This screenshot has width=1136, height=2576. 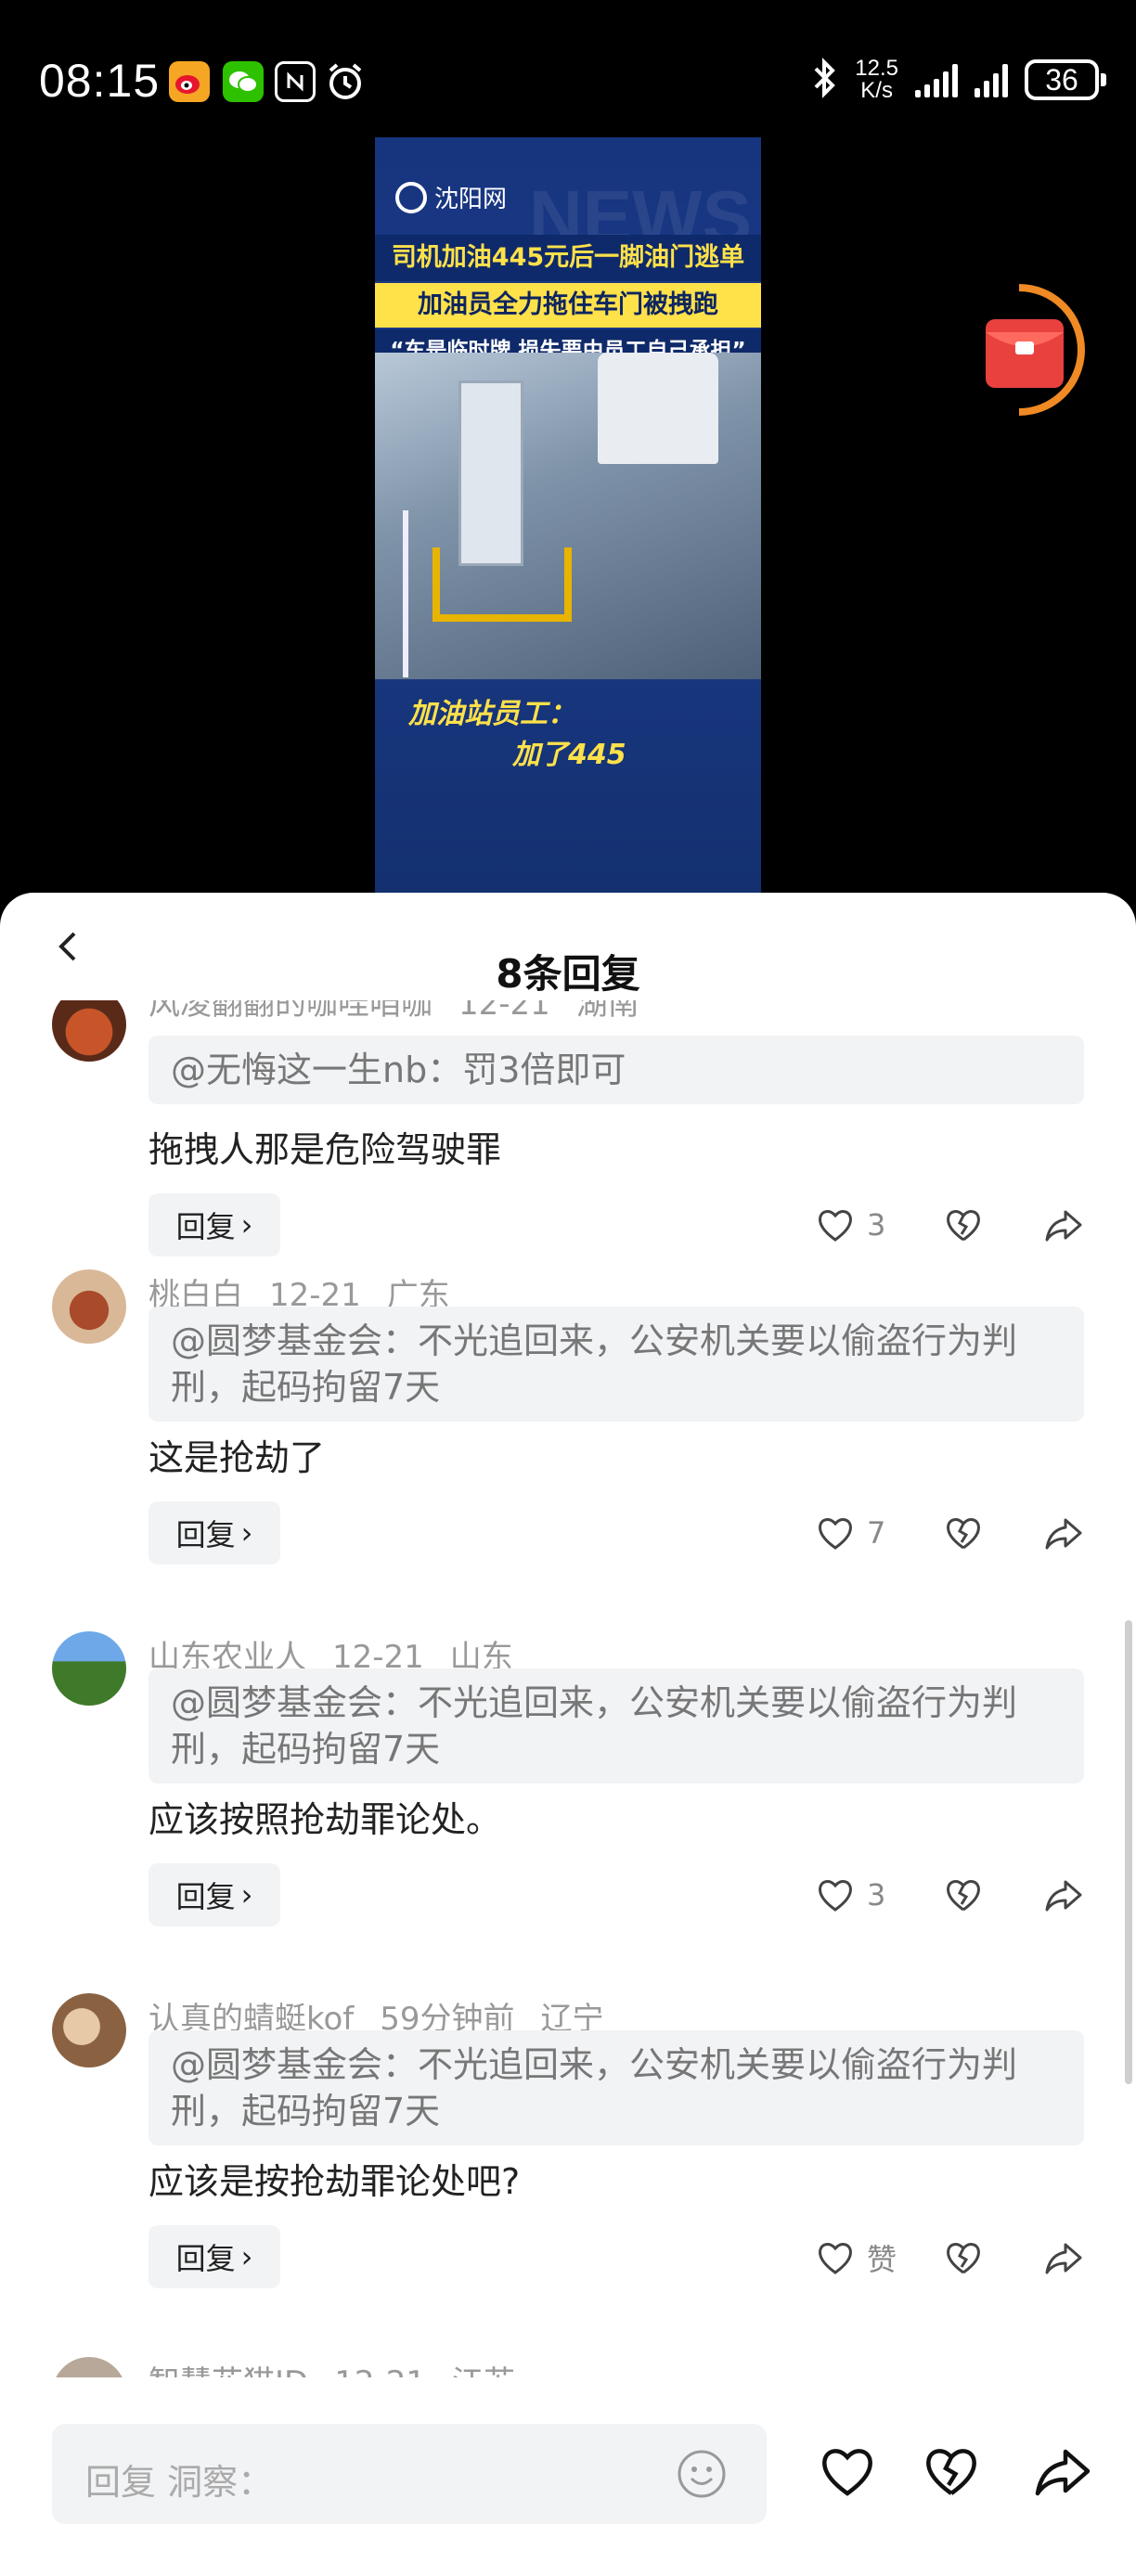 I want to click on reply-input: 回复 洞察：, so click(x=409, y=2474).